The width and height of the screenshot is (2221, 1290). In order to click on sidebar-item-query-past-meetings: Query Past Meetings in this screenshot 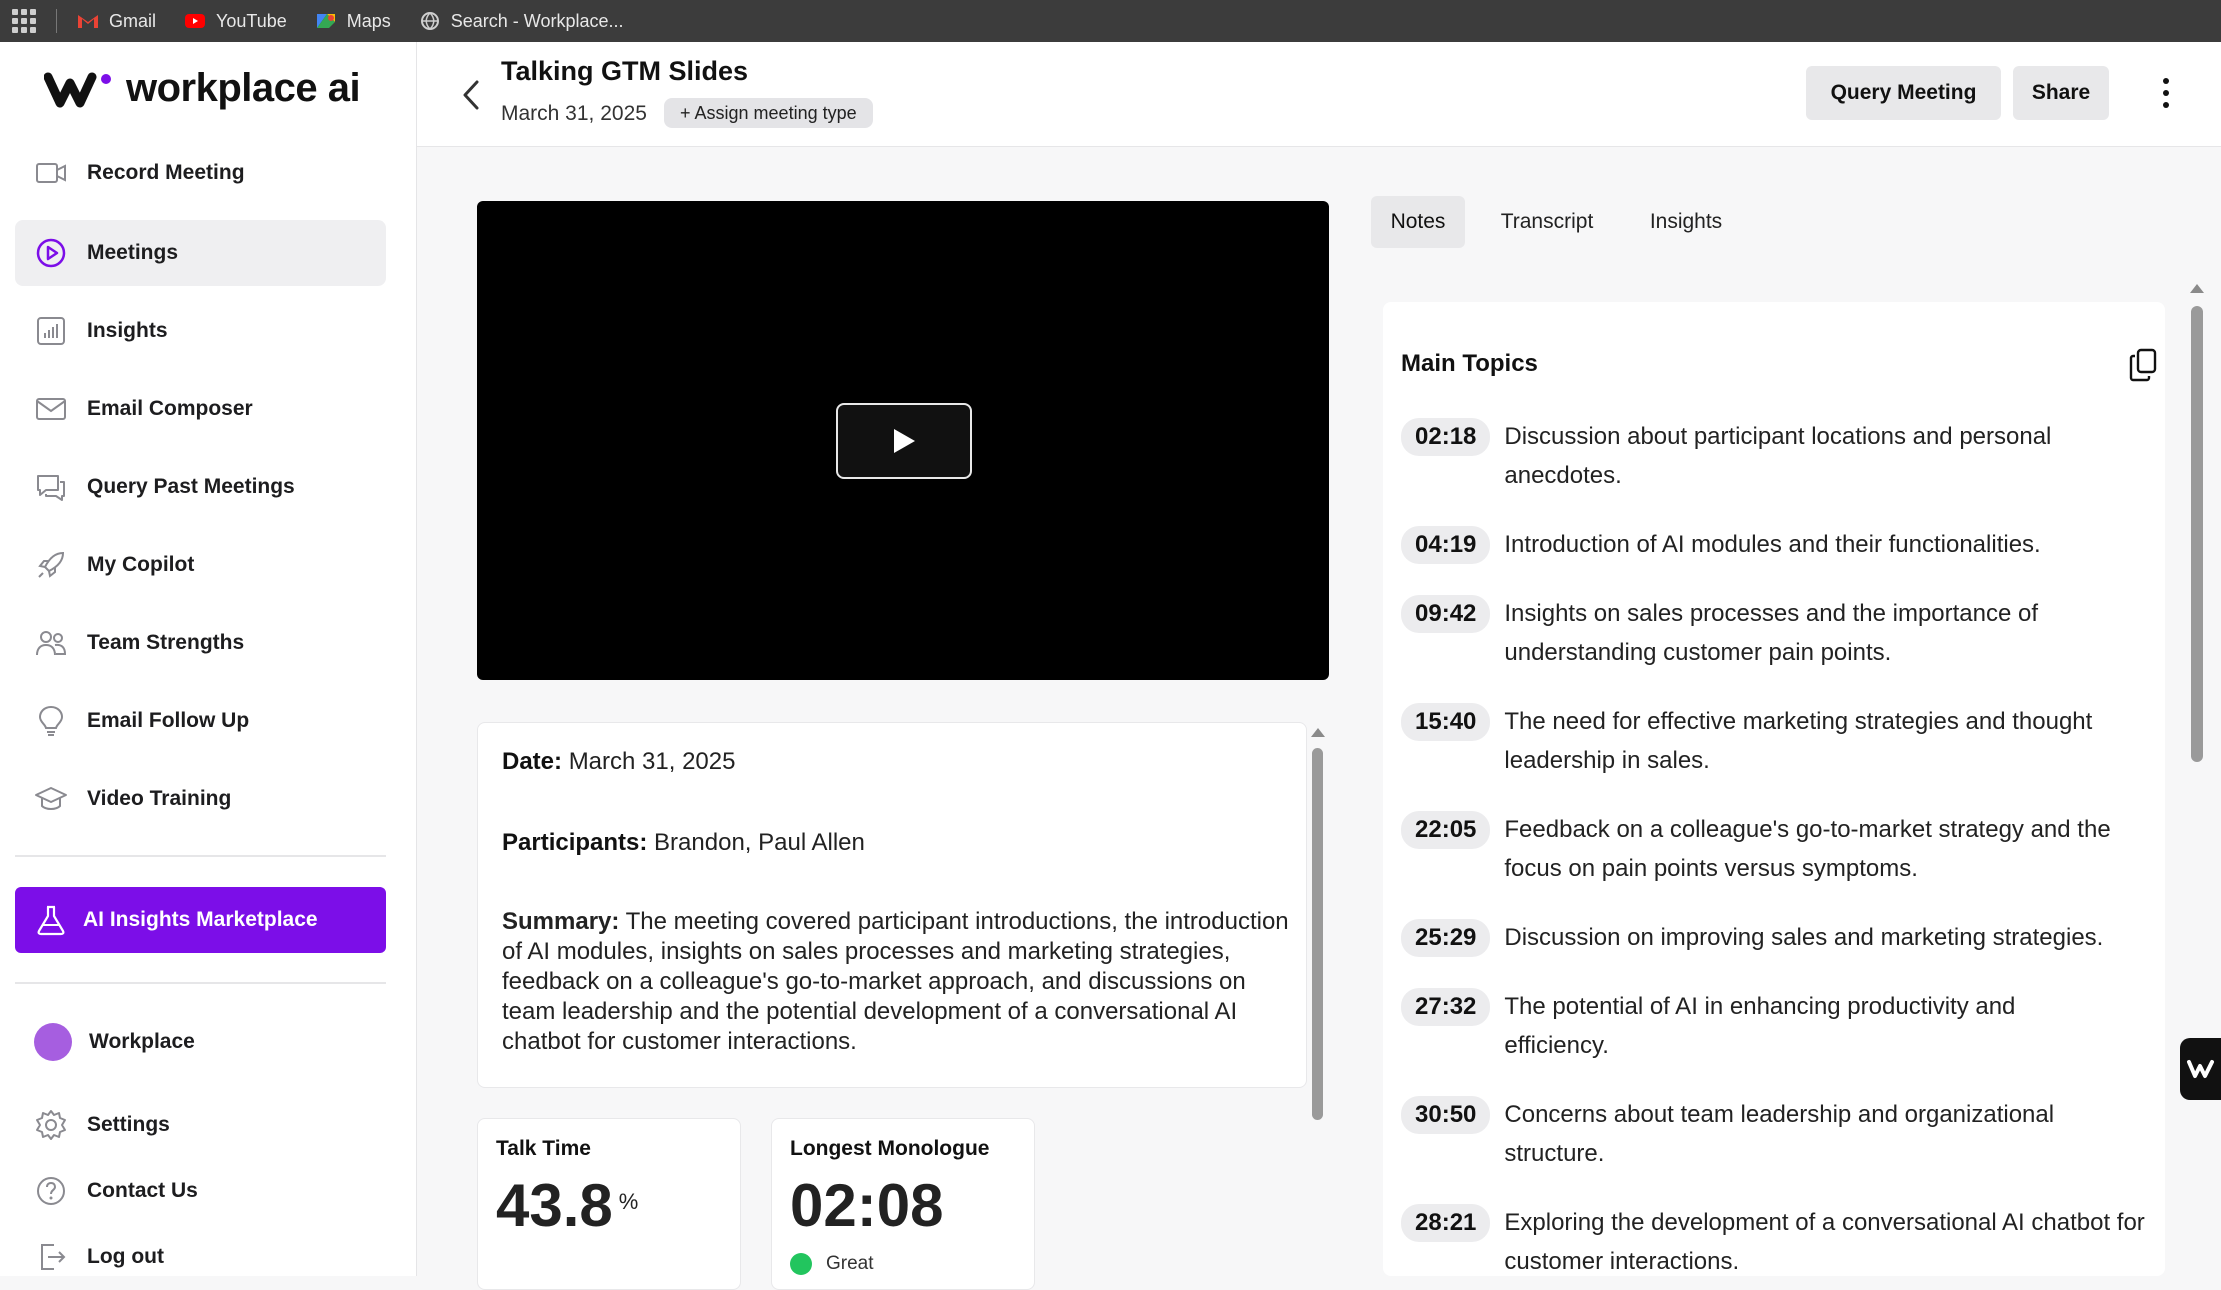, I will do `click(200, 487)`.